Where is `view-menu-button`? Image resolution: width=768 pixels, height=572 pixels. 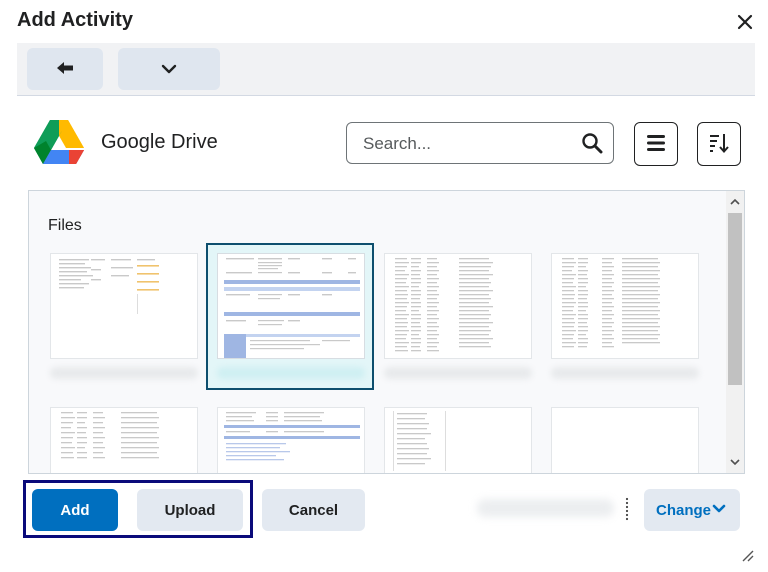 view-menu-button is located at coordinates (656, 144).